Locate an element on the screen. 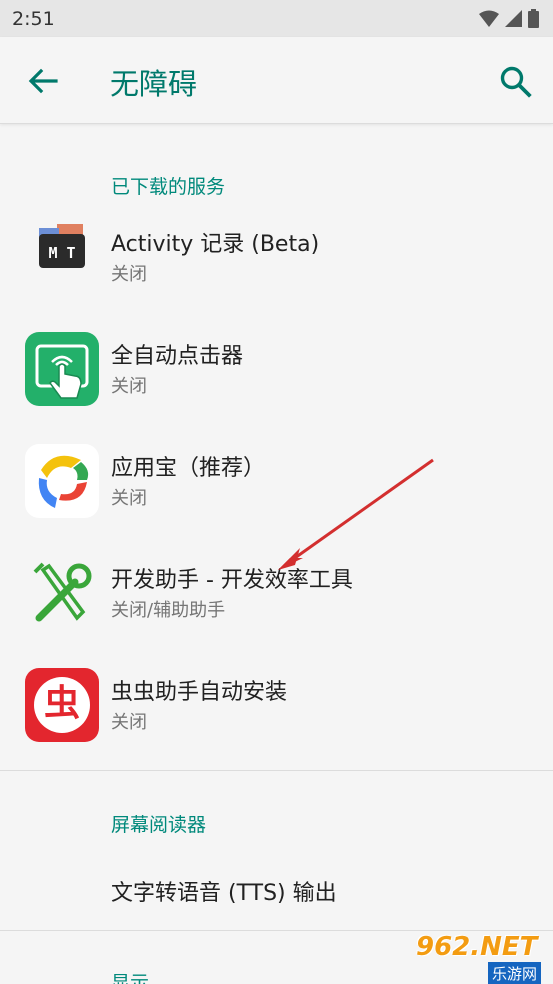 The height and width of the screenshot is (984, 553). app-bar: 无障碍 is located at coordinates (276, 80).